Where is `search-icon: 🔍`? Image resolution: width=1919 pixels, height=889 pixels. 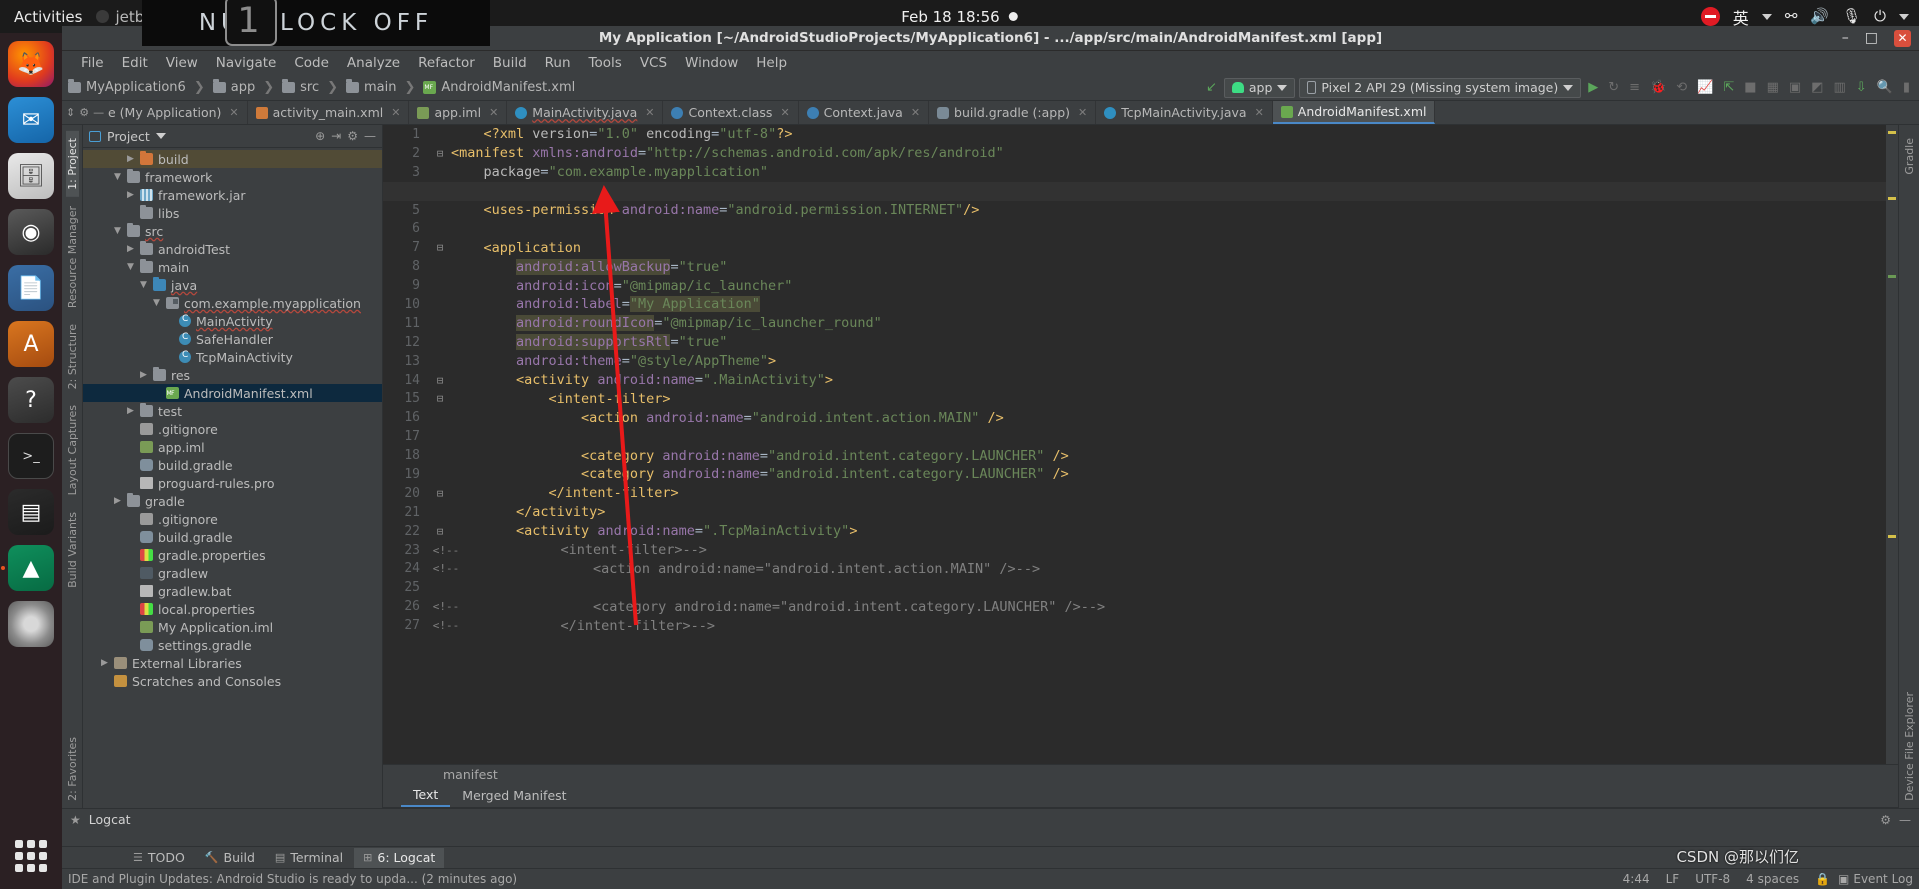
search-icon: 🔍 is located at coordinates (1885, 87).